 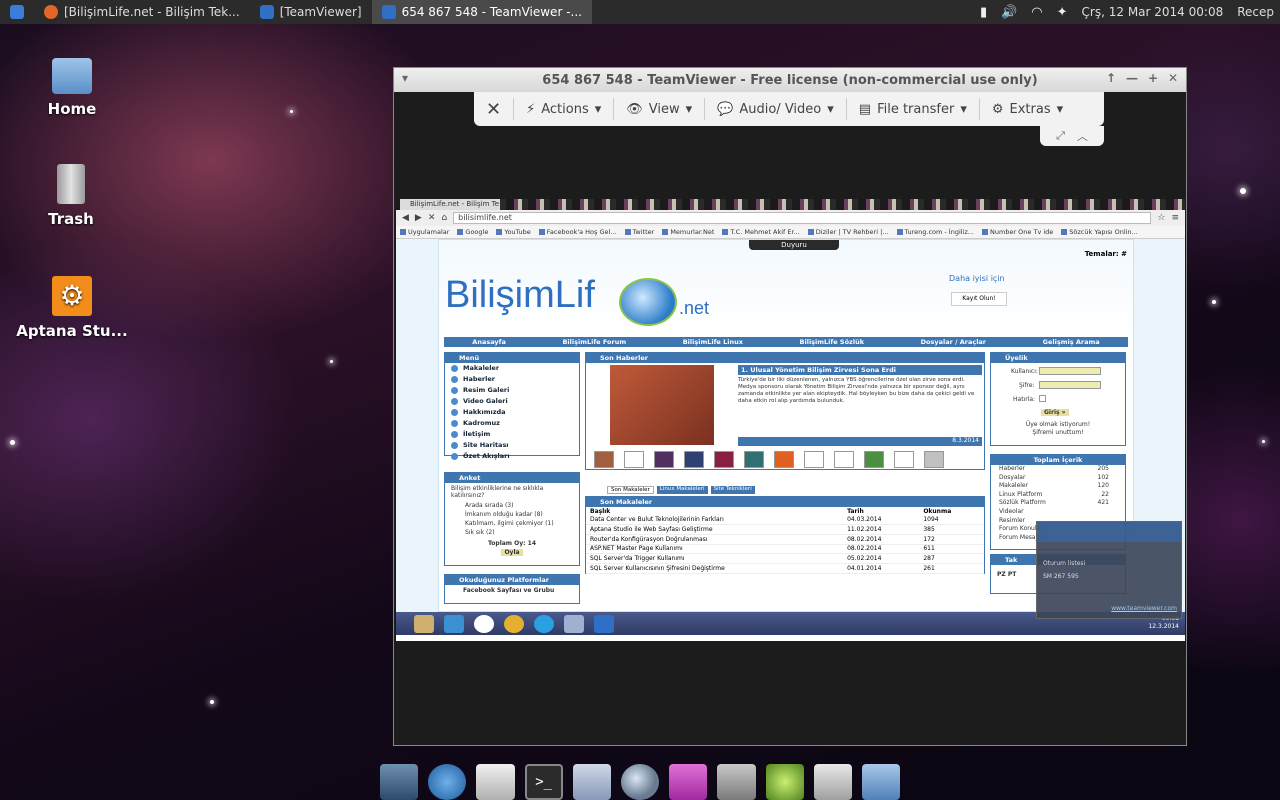 I want to click on nav-link: BilişimLife Linux, so click(x=713, y=342).